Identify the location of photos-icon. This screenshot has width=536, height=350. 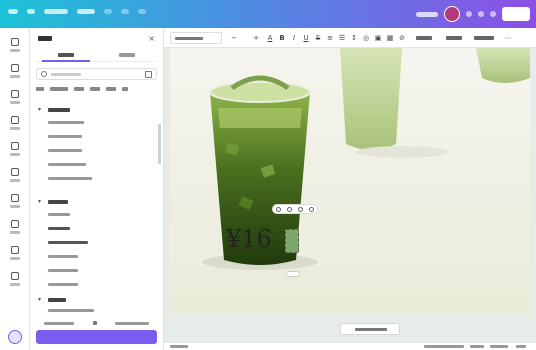
(15, 250).